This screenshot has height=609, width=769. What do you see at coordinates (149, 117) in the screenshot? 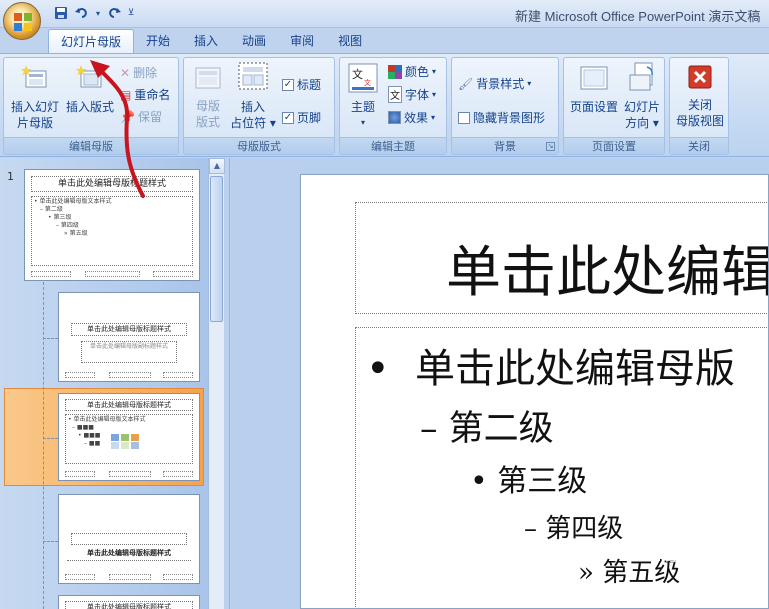
I see `preserve-label: 保留` at bounding box center [149, 117].